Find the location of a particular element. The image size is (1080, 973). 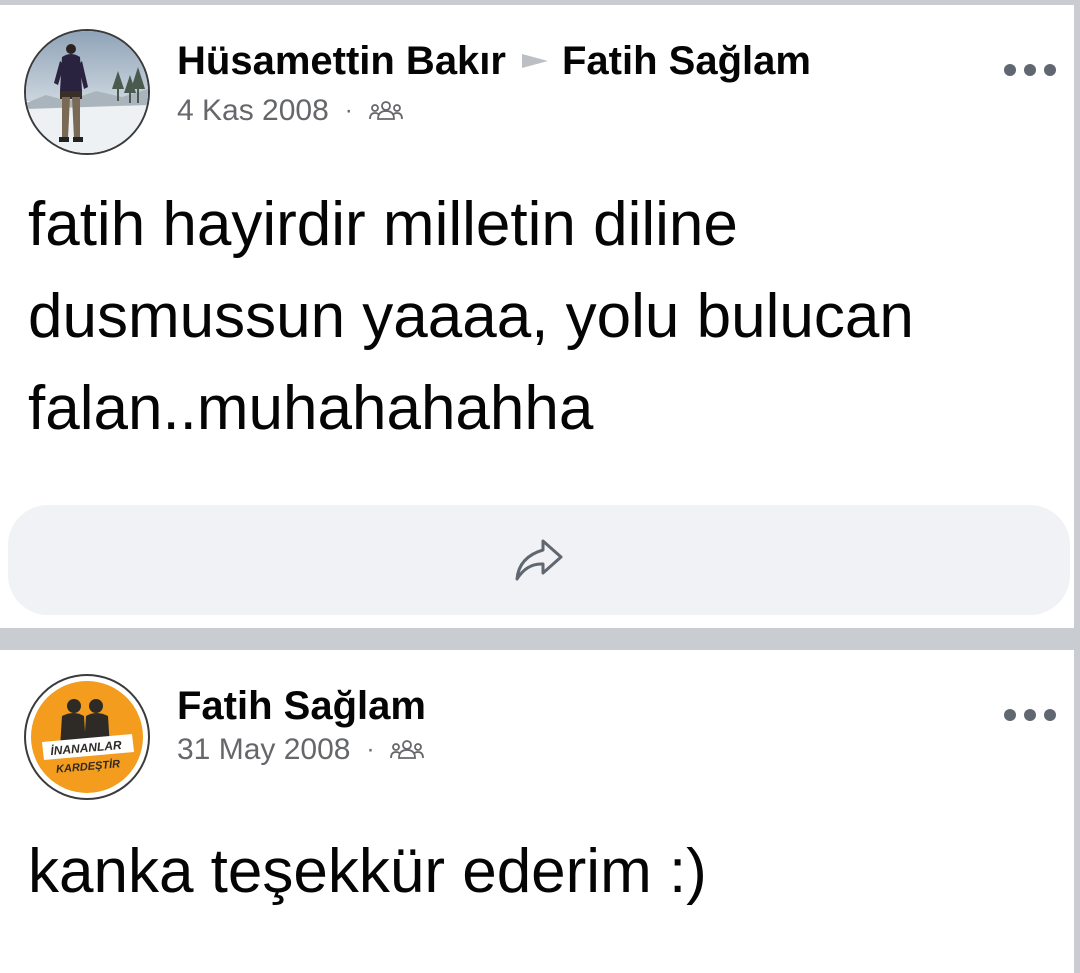

share-icon is located at coordinates (539, 560).